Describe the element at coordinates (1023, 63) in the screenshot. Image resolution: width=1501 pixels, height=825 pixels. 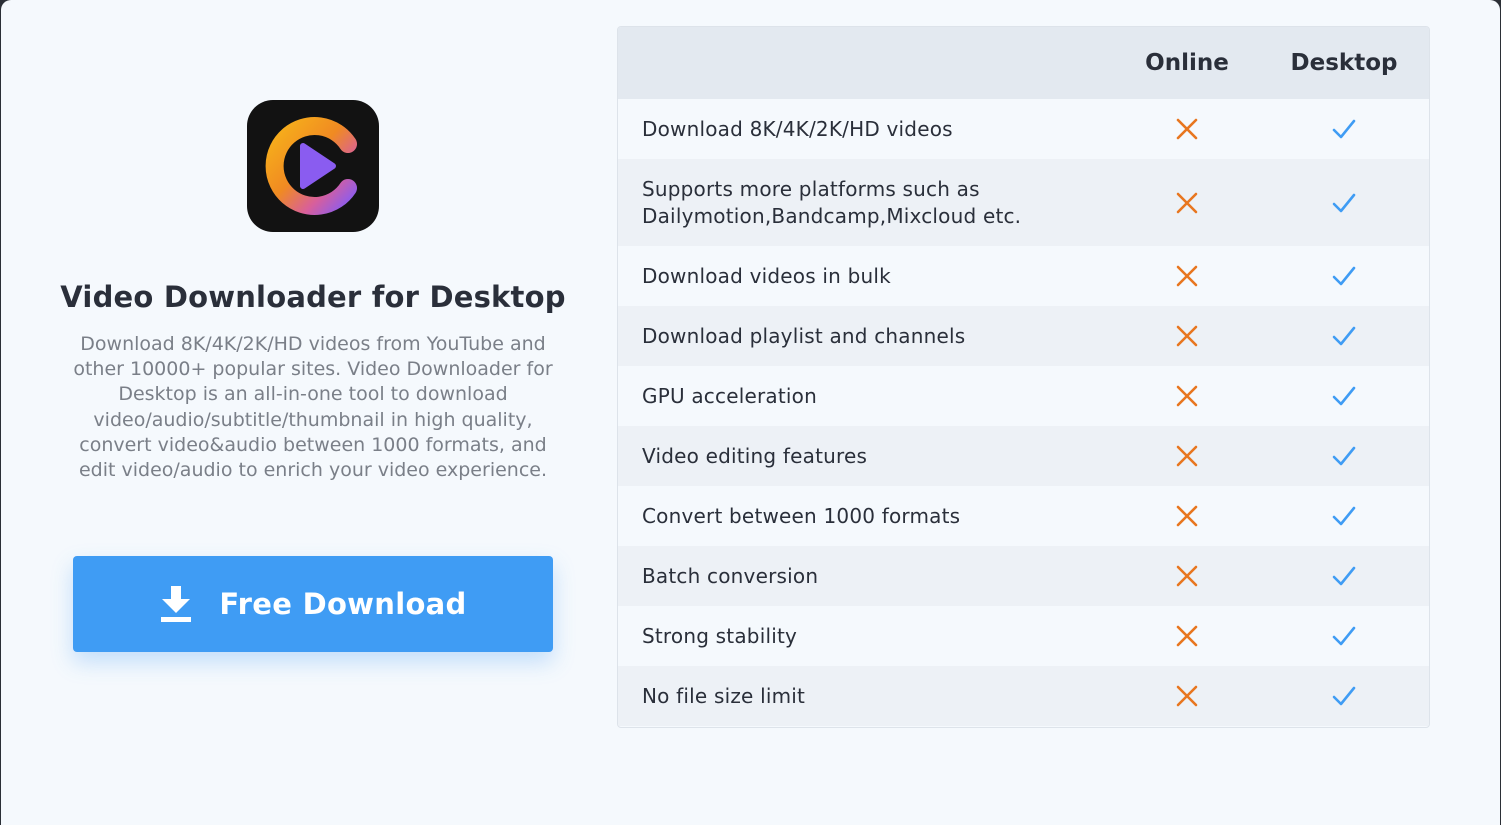
I see `table-header: Online Desktop` at that location.